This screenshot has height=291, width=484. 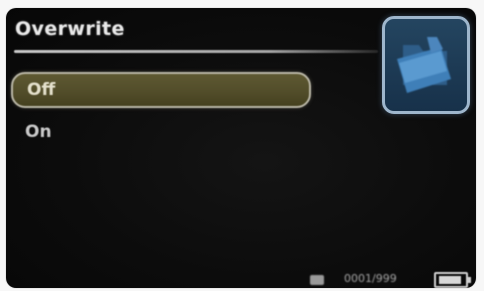 What do you see at coordinates (70, 29) in the screenshot?
I see `page-title: Overwrite` at bounding box center [70, 29].